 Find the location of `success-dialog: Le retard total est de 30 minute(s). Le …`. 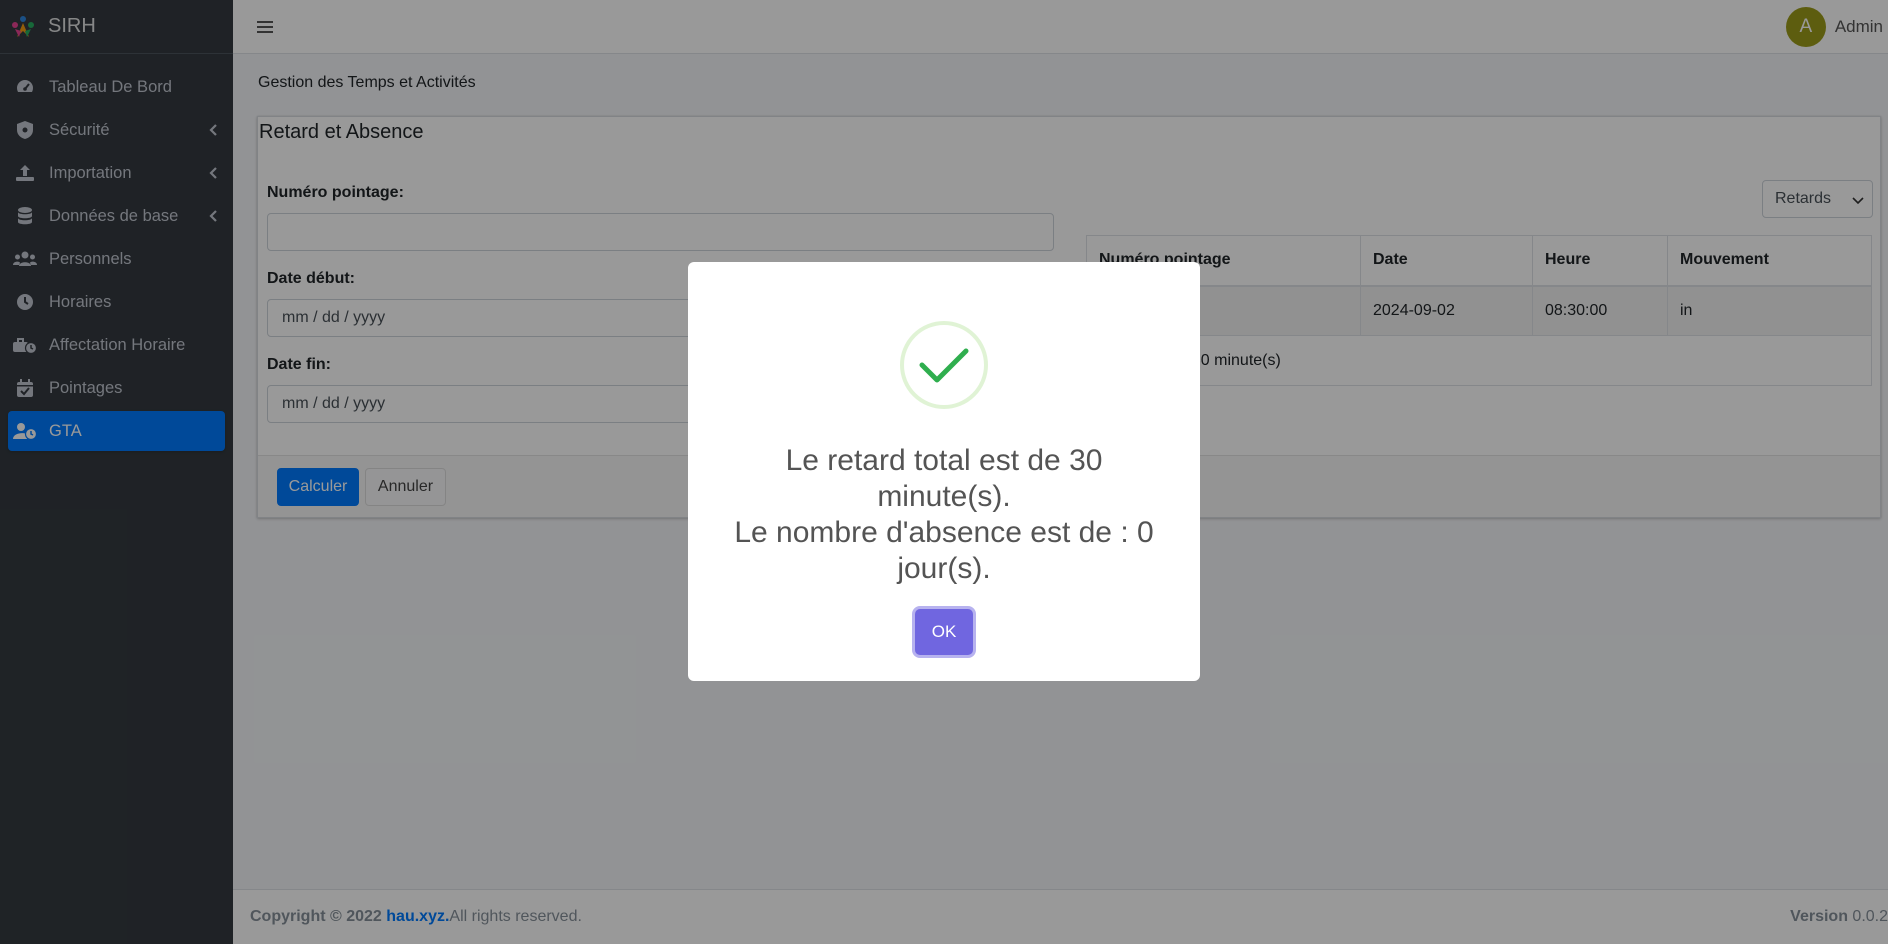

success-dialog: Le retard total est de 30 minute(s). Le … is located at coordinates (944, 471).